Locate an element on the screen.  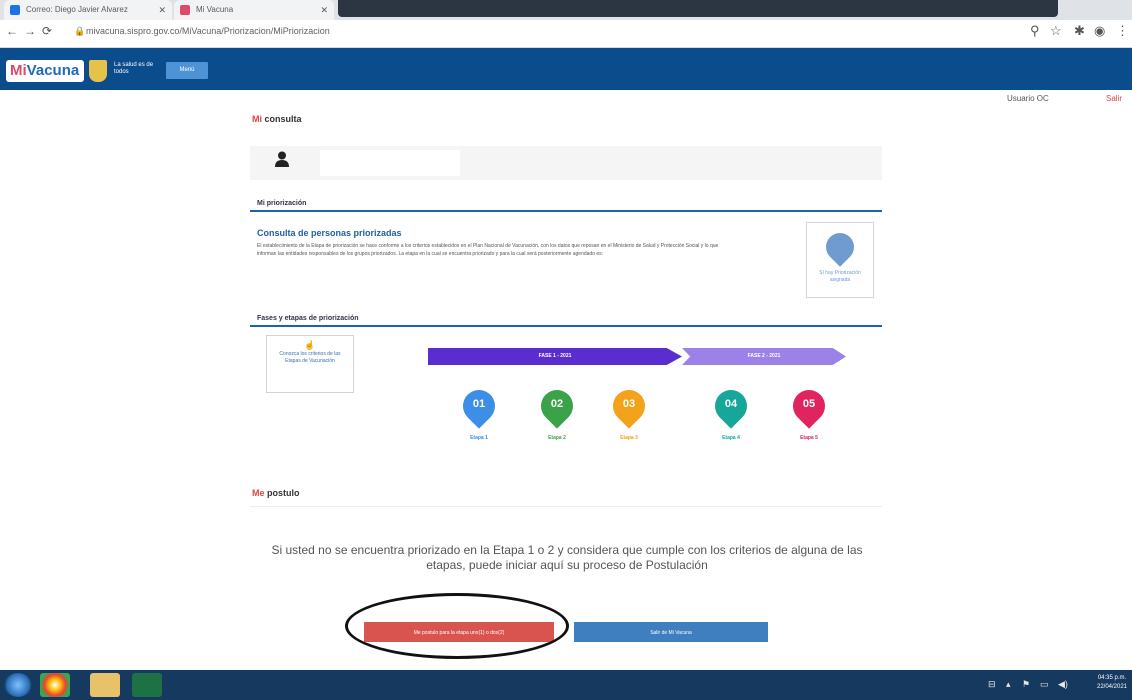
etapa-number: 03 is located at coordinates (629, 404).